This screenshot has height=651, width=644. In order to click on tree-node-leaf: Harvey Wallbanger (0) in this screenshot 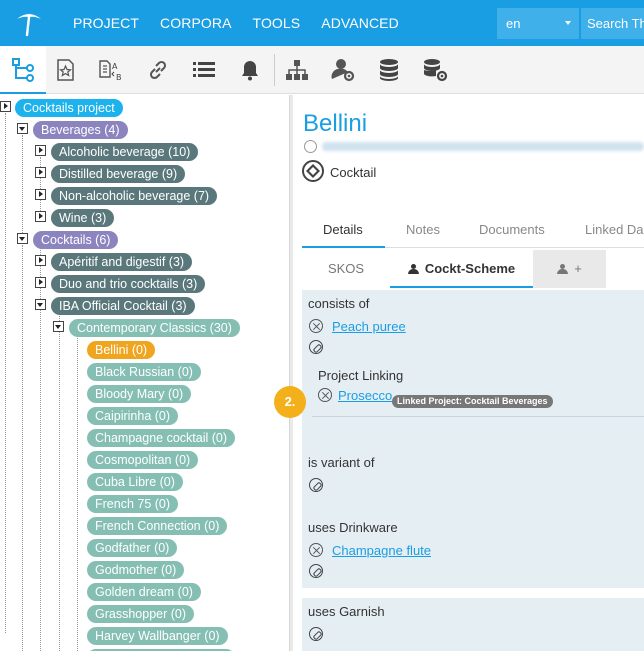, I will do `click(157, 636)`.